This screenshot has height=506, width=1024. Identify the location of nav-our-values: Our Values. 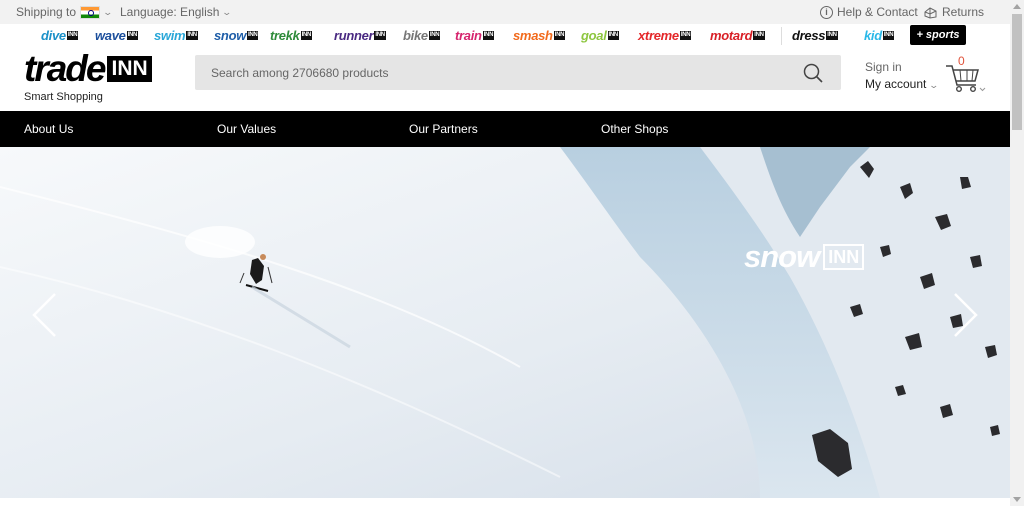
(246, 129).